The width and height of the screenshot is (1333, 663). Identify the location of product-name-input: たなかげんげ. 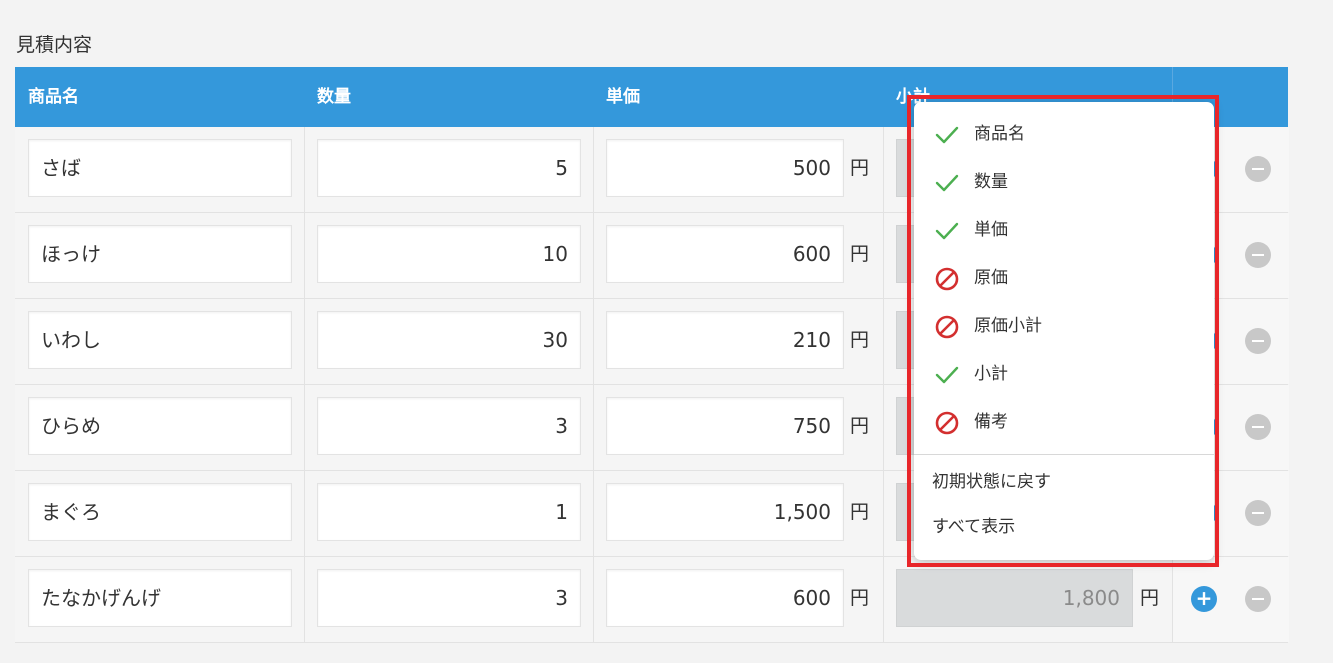
(160, 598).